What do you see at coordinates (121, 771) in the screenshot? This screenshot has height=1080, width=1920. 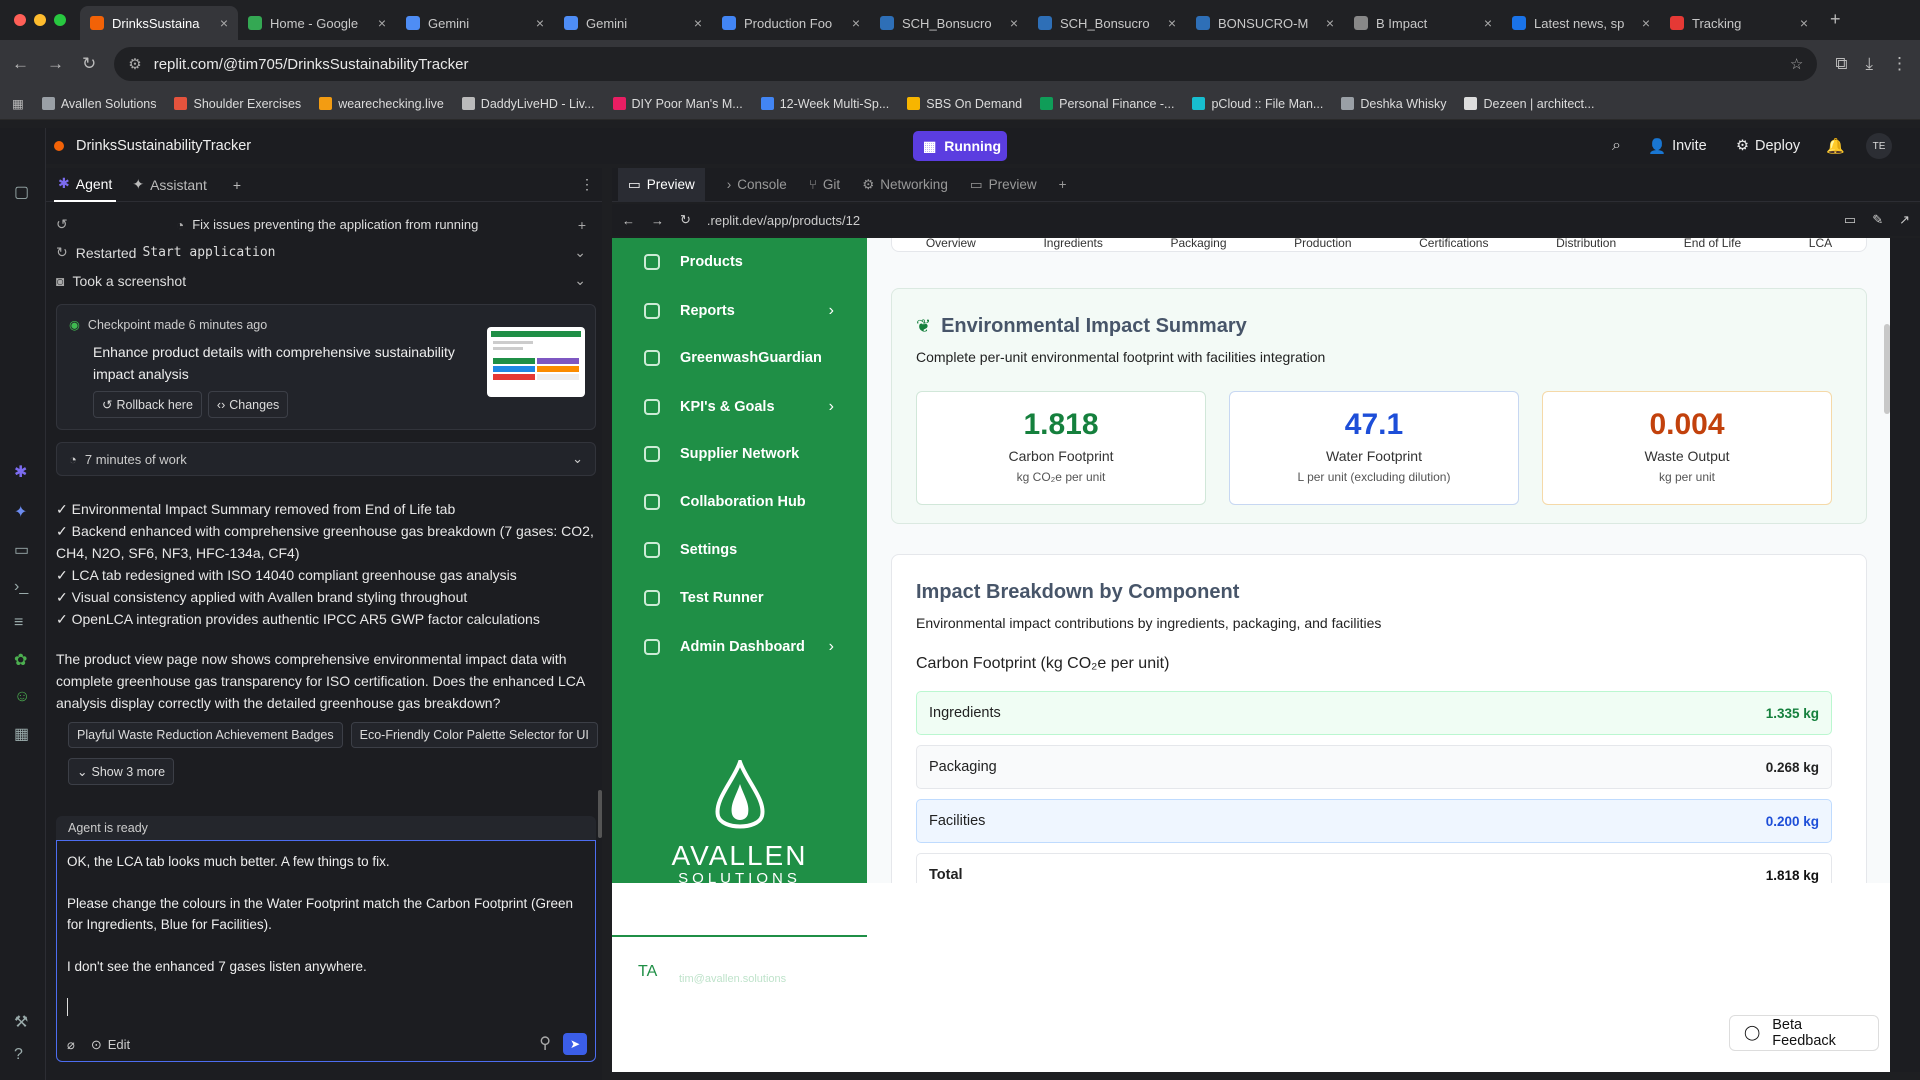 I see `show-more-button: ⌄ Show 3 more` at bounding box center [121, 771].